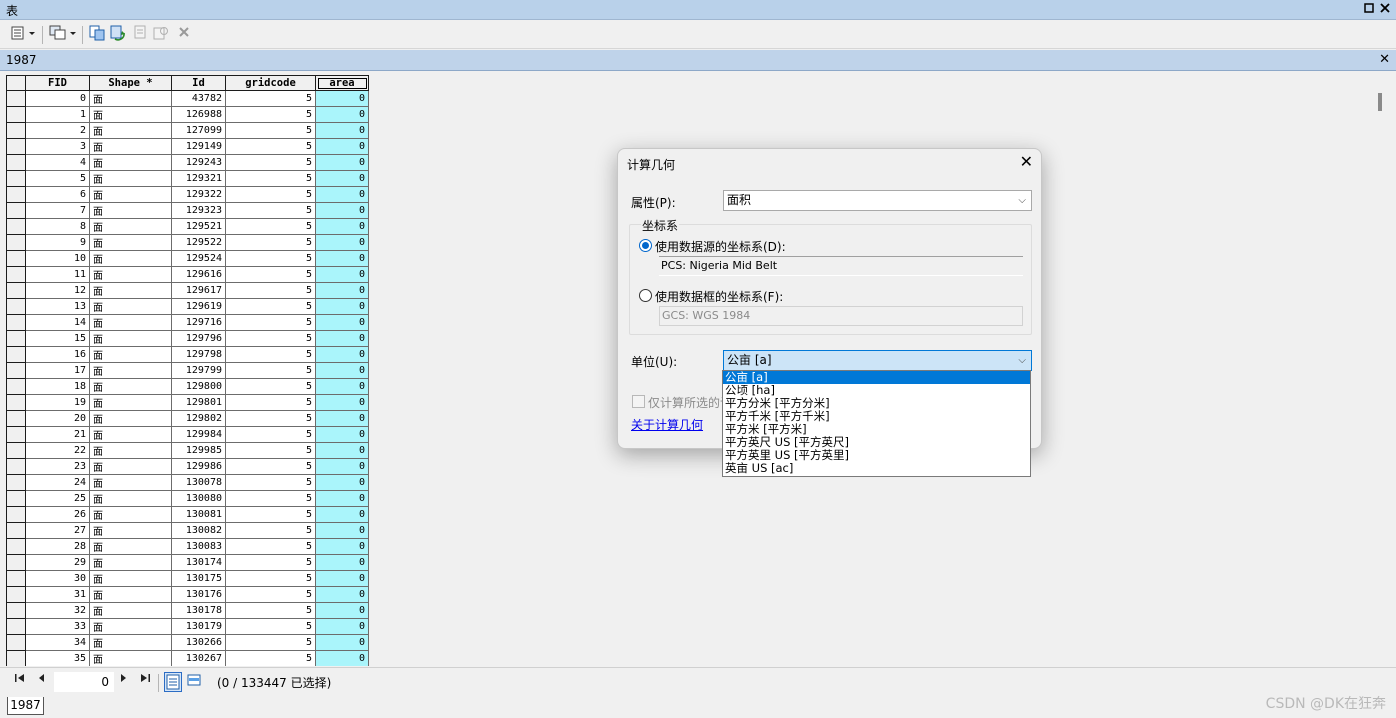 The image size is (1396, 718). What do you see at coordinates (1380, 102) in the screenshot?
I see `vertical-scrollbar-thumb` at bounding box center [1380, 102].